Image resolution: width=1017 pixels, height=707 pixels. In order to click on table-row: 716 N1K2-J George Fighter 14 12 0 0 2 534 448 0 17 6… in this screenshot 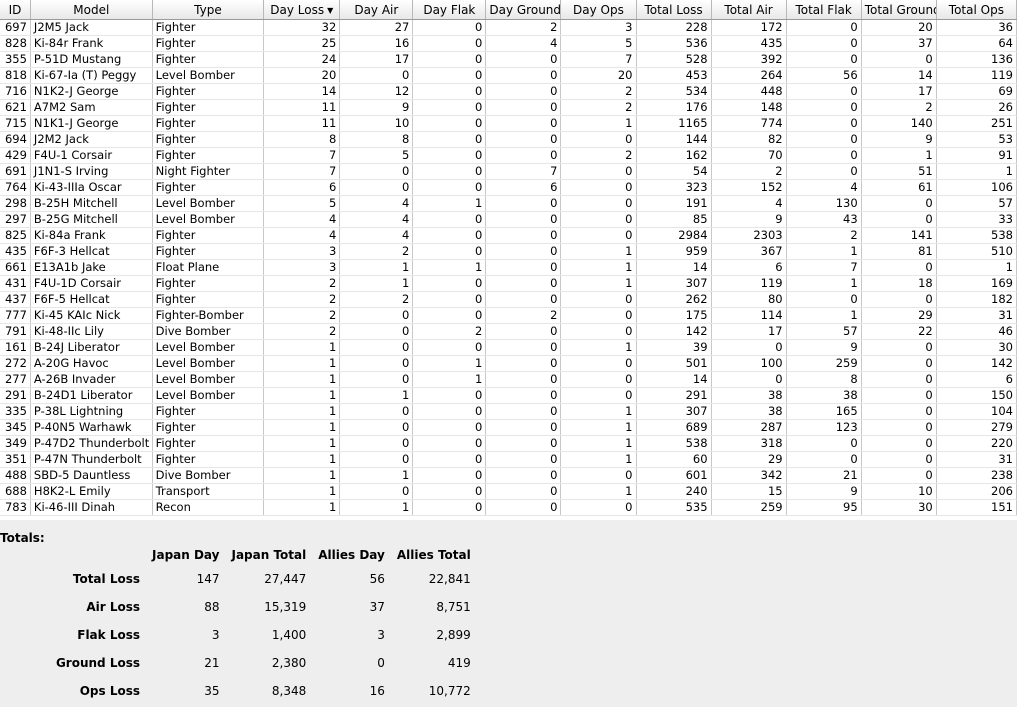, I will do `click(508, 91)`.